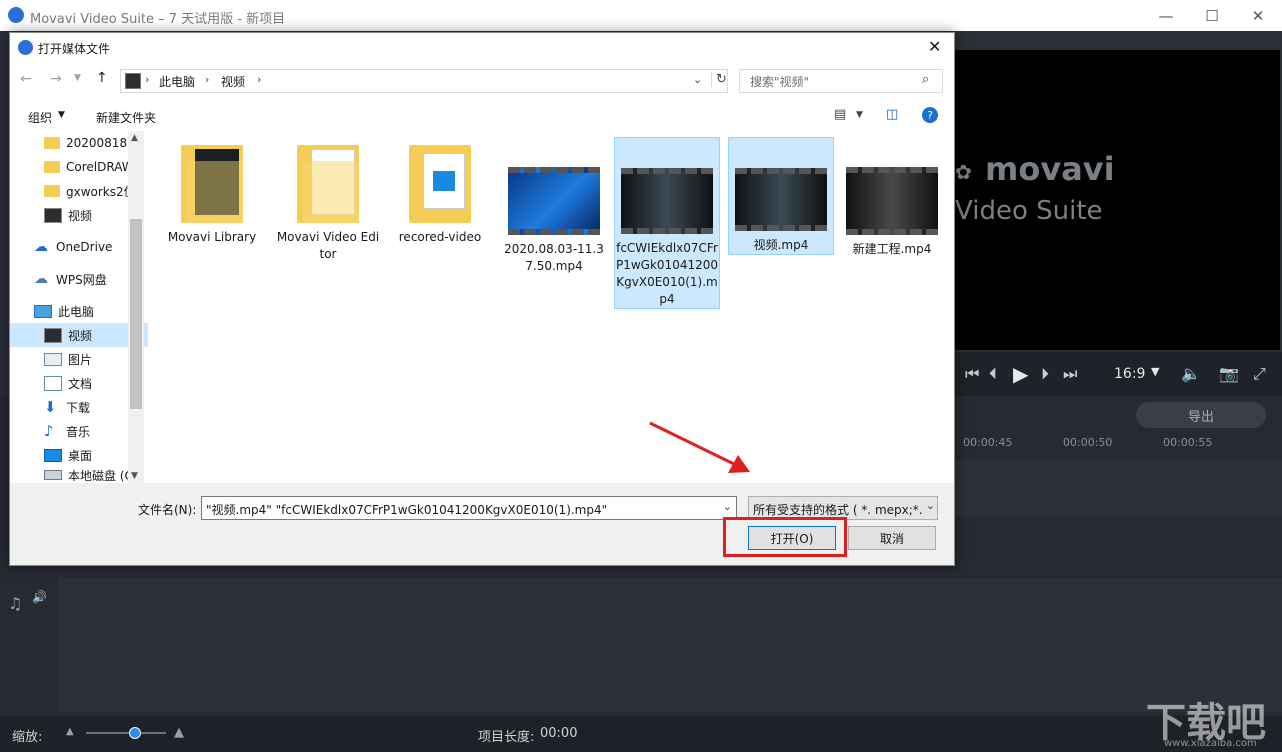  I want to click on close-window-button: ✕, so click(1258, 15).